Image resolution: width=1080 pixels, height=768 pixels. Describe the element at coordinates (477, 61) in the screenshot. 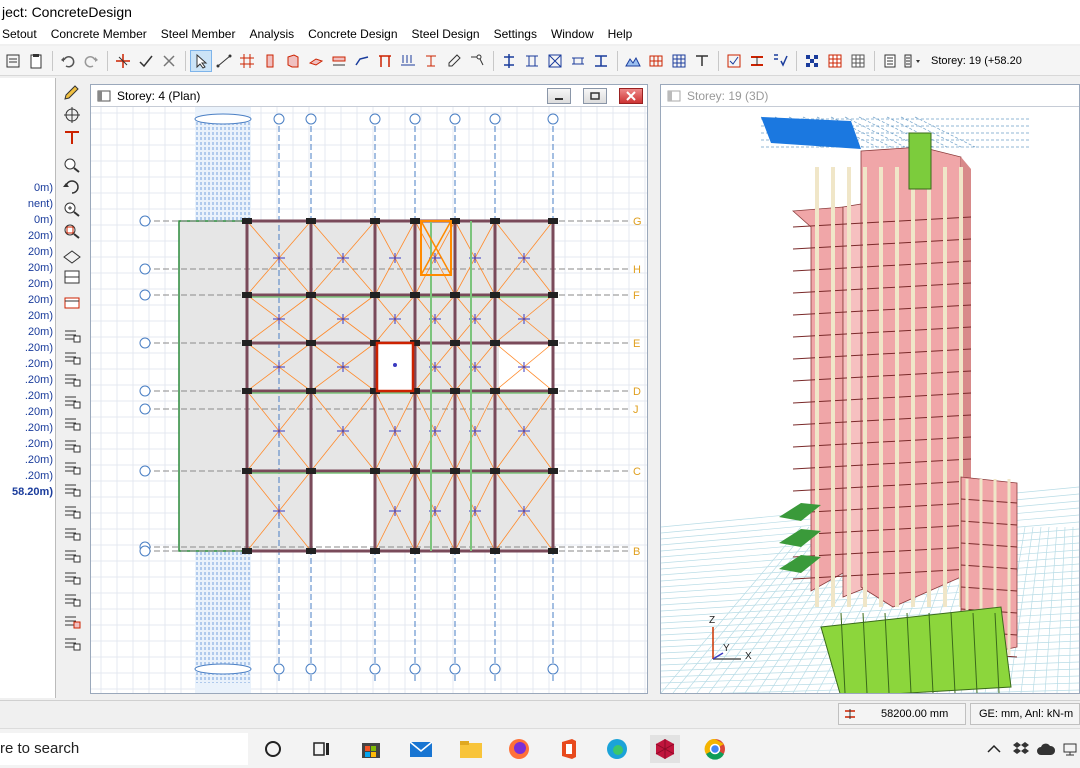

I see `node-icon` at that location.